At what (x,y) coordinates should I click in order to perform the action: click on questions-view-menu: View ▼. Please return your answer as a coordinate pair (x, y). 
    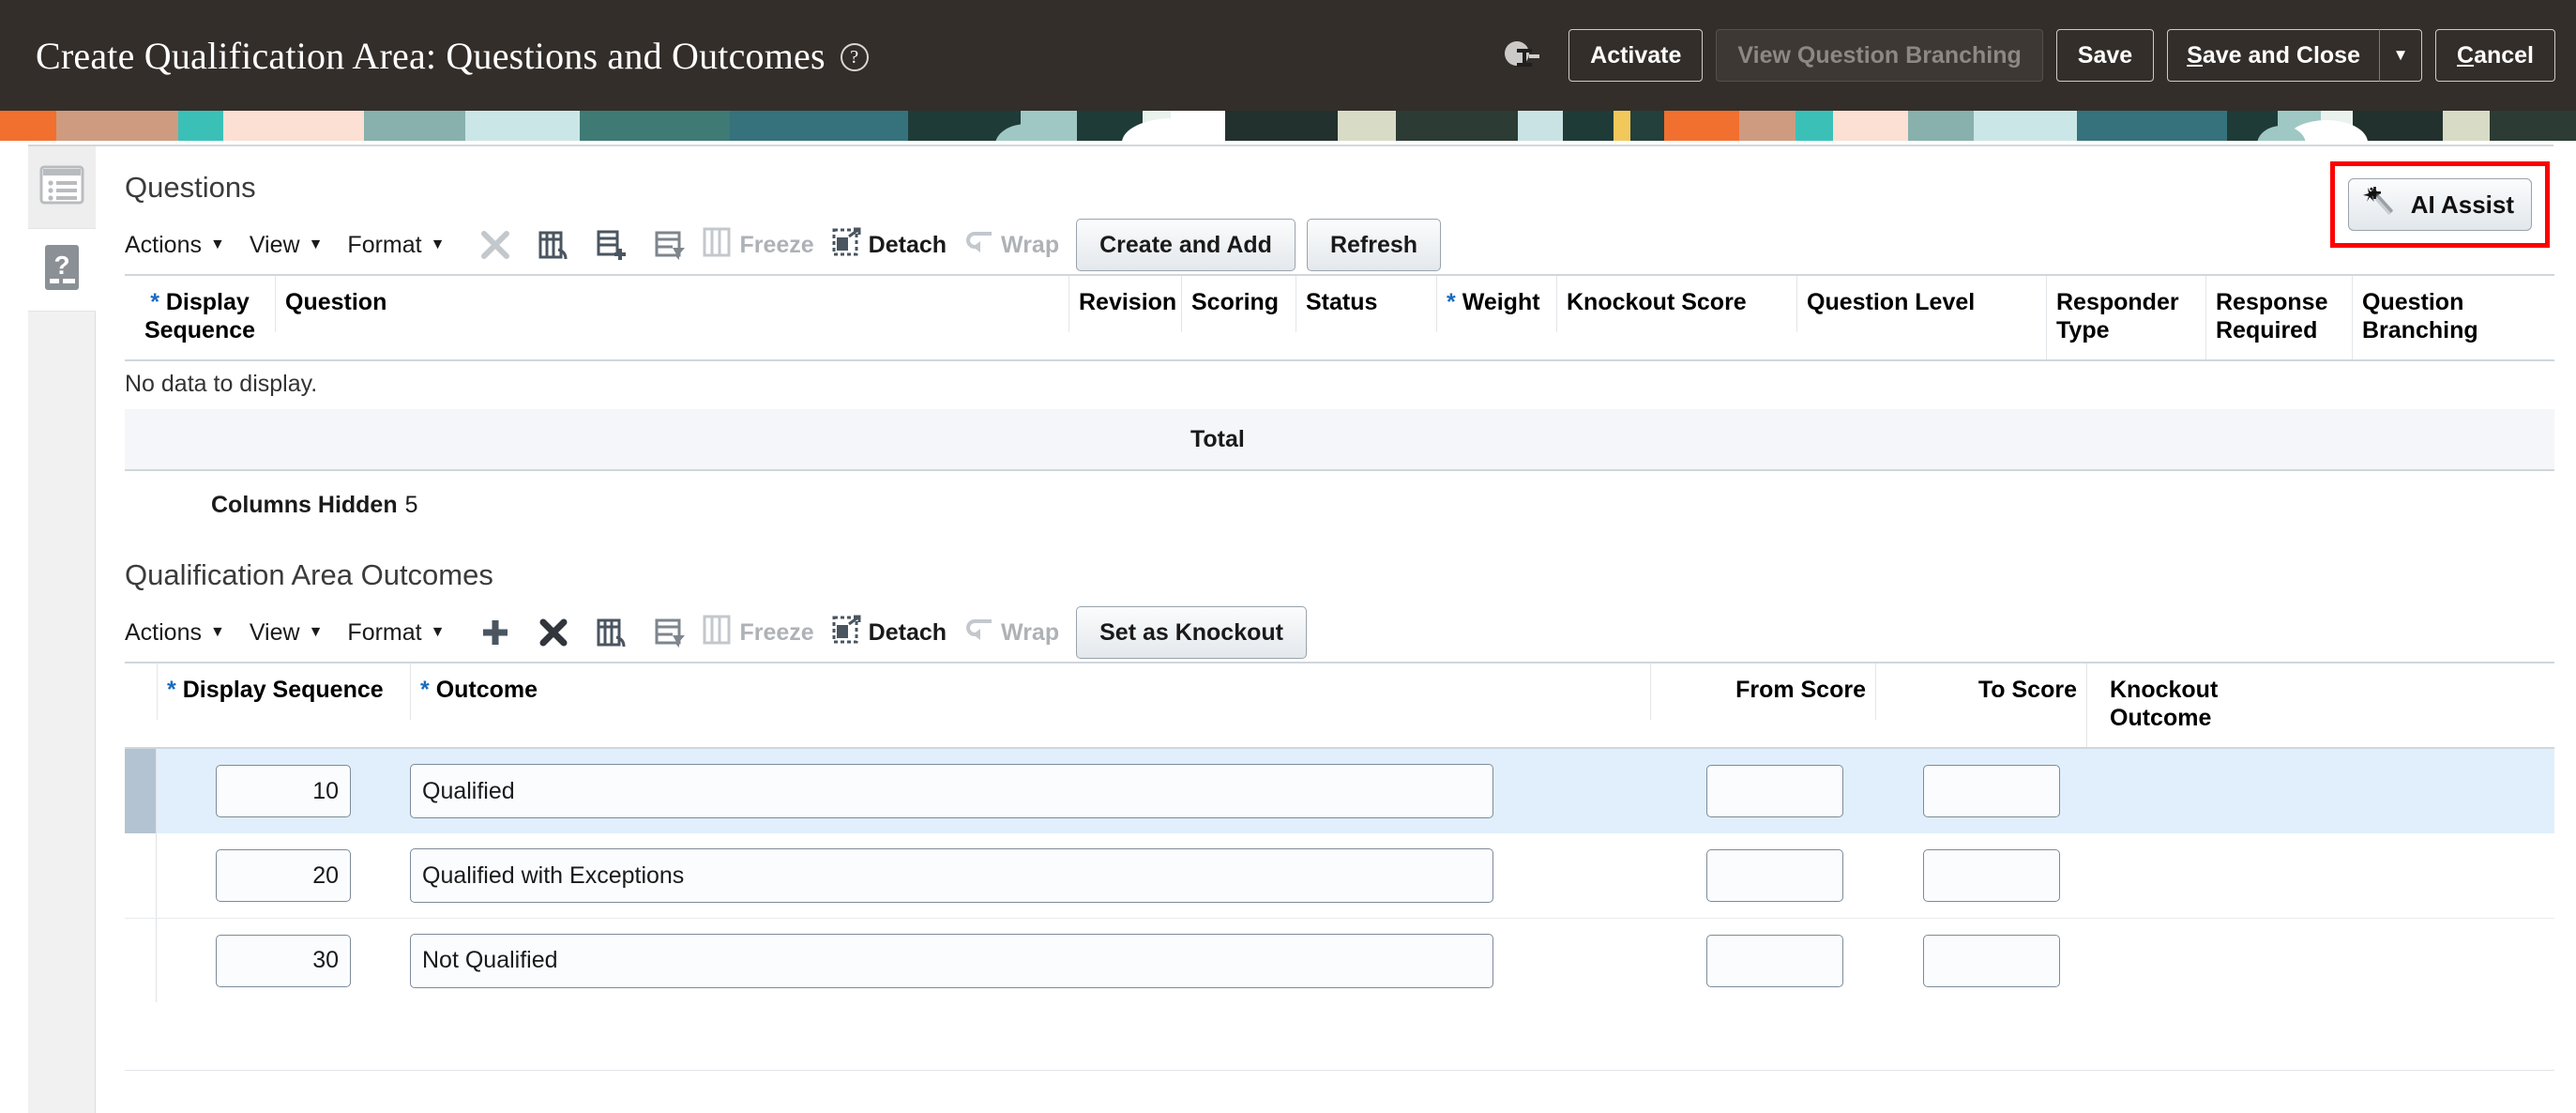
    Looking at the image, I should click on (287, 245).